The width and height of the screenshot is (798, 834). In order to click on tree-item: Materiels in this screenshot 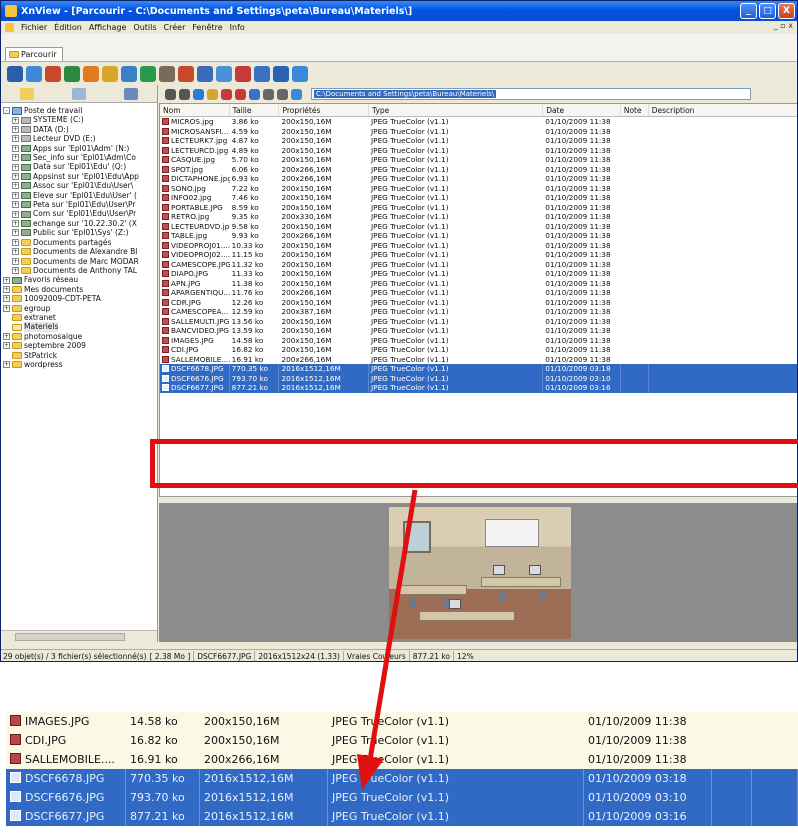, I will do `click(79, 327)`.